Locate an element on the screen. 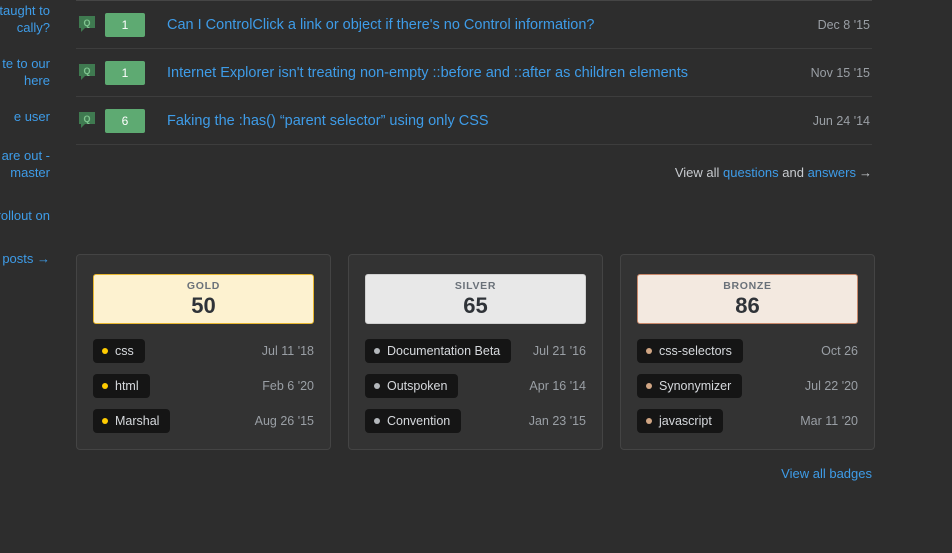  view-all-badges-link: View all badges is located at coordinates (826, 473).